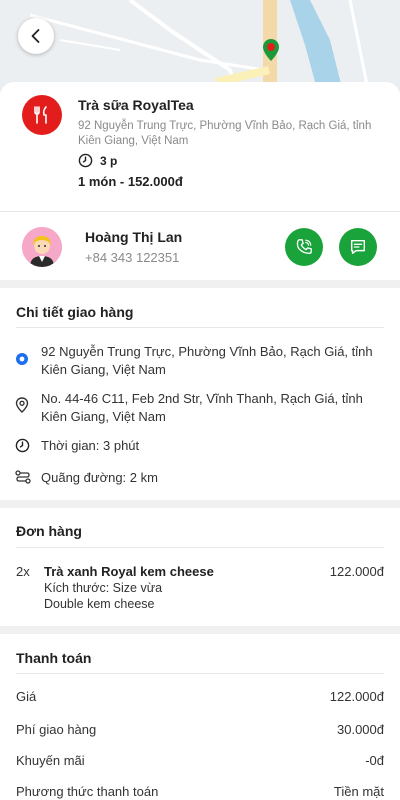 The width and height of the screenshot is (400, 800). I want to click on driver-name: Hoàng Thị Lan, so click(134, 237).